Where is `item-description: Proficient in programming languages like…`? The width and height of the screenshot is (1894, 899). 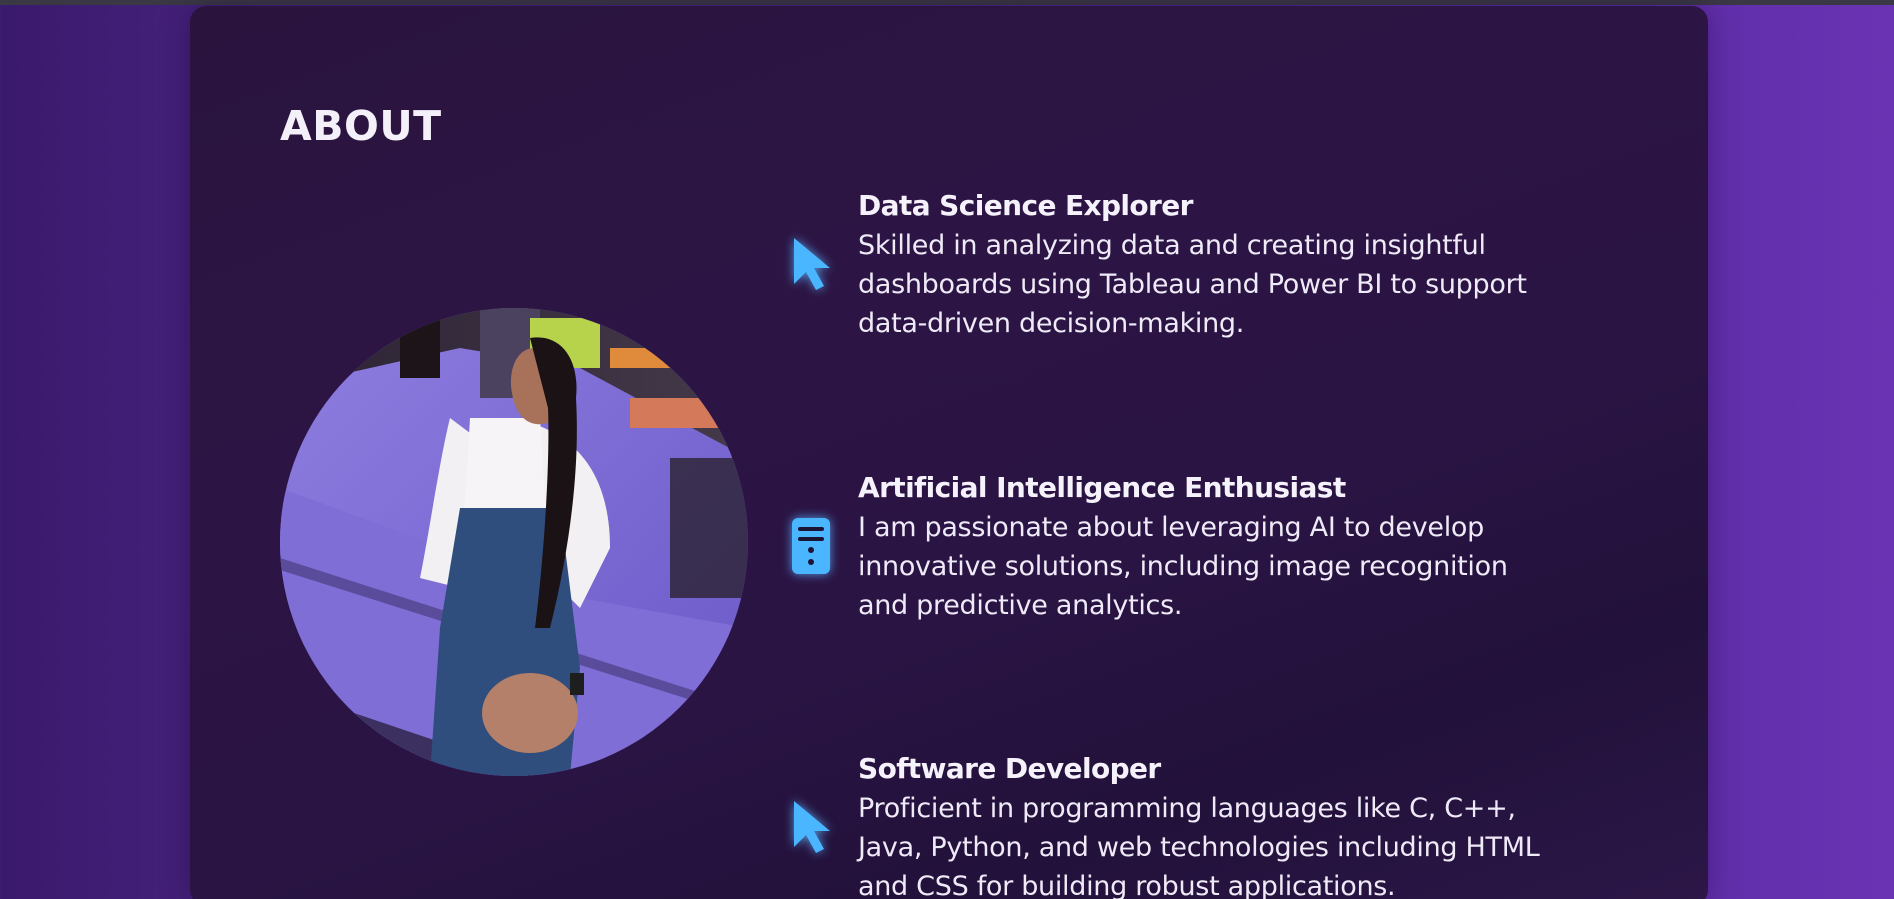 item-description: Proficient in programming languages like… is located at coordinates (1199, 846).